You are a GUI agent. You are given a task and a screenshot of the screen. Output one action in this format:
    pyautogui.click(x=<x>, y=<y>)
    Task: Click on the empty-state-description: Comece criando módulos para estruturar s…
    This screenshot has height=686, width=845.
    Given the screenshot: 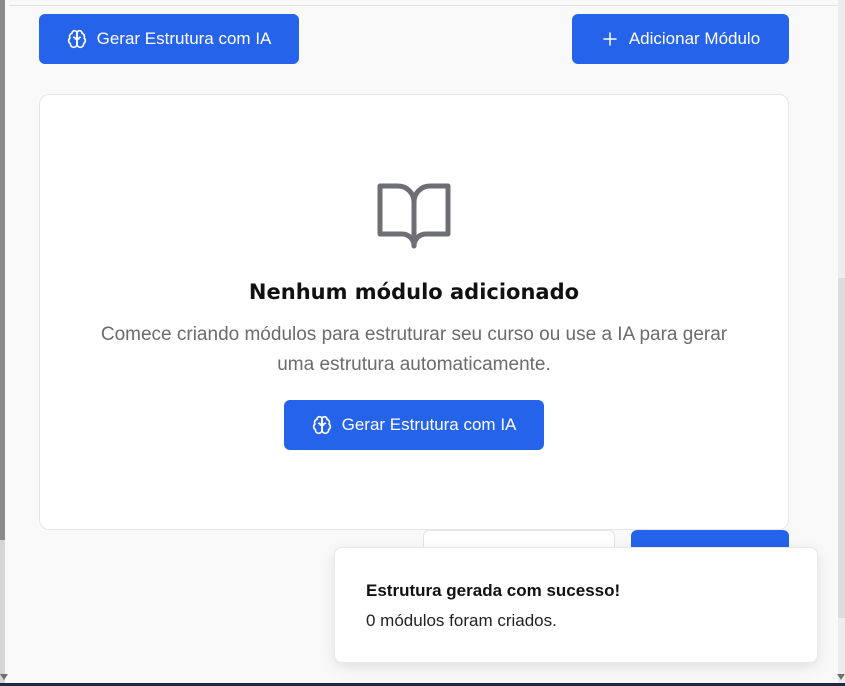 What is the action you would take?
    pyautogui.click(x=414, y=349)
    